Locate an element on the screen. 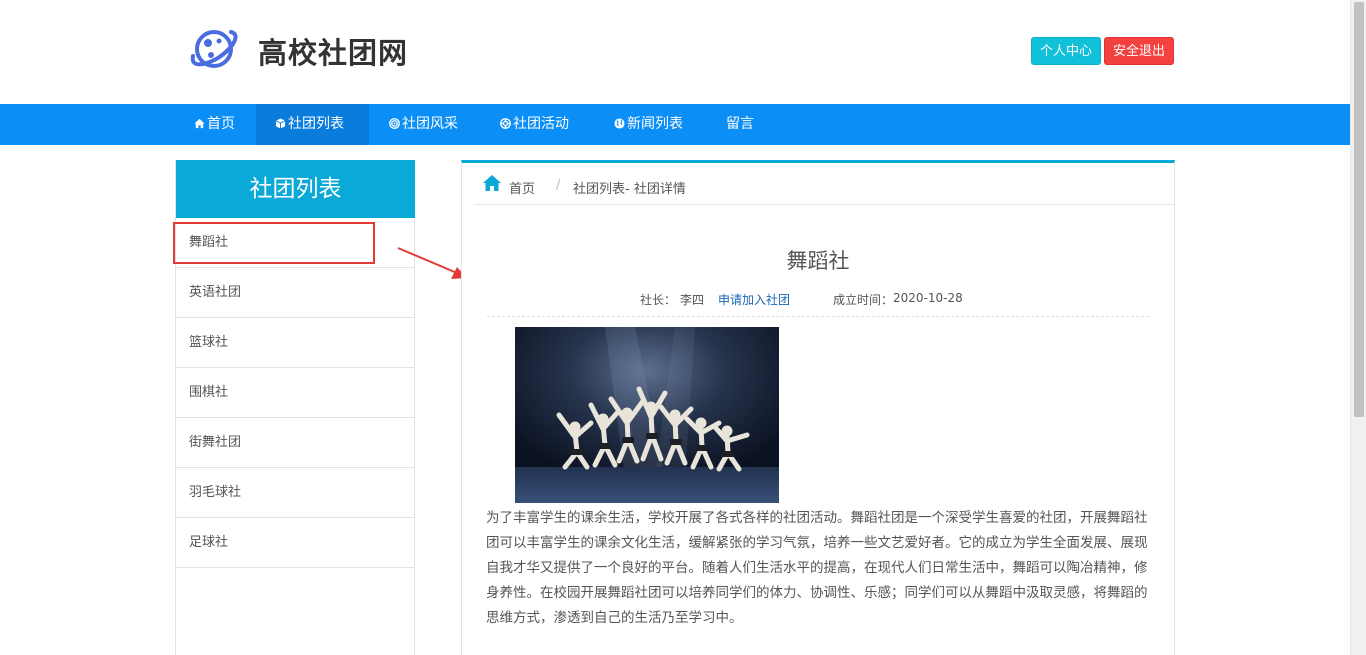 The height and width of the screenshot is (655, 1366). nav-item-label: 社团列表 is located at coordinates (316, 124).